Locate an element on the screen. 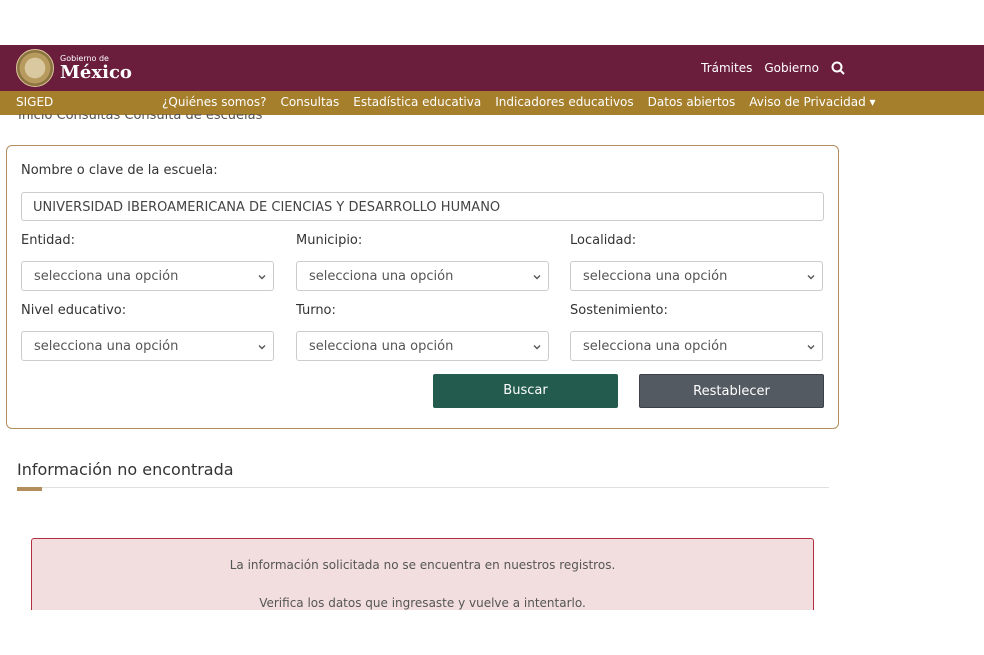  menu-item-indicadores: Indicadores educativos is located at coordinates (564, 102).